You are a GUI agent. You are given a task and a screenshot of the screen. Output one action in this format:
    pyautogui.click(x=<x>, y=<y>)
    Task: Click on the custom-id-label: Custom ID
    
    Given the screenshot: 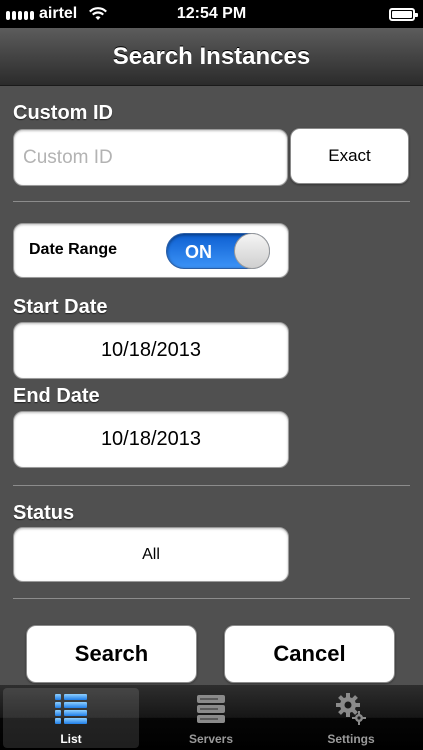 What is the action you would take?
    pyautogui.click(x=63, y=113)
    